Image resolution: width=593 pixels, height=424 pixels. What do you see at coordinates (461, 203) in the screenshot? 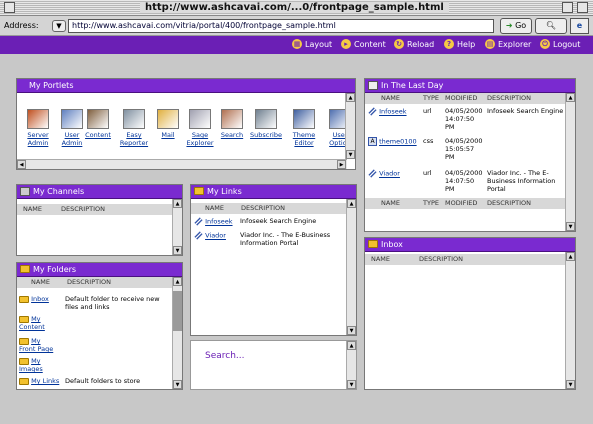
I see `col-modified: MODIFIED` at bounding box center [461, 203].